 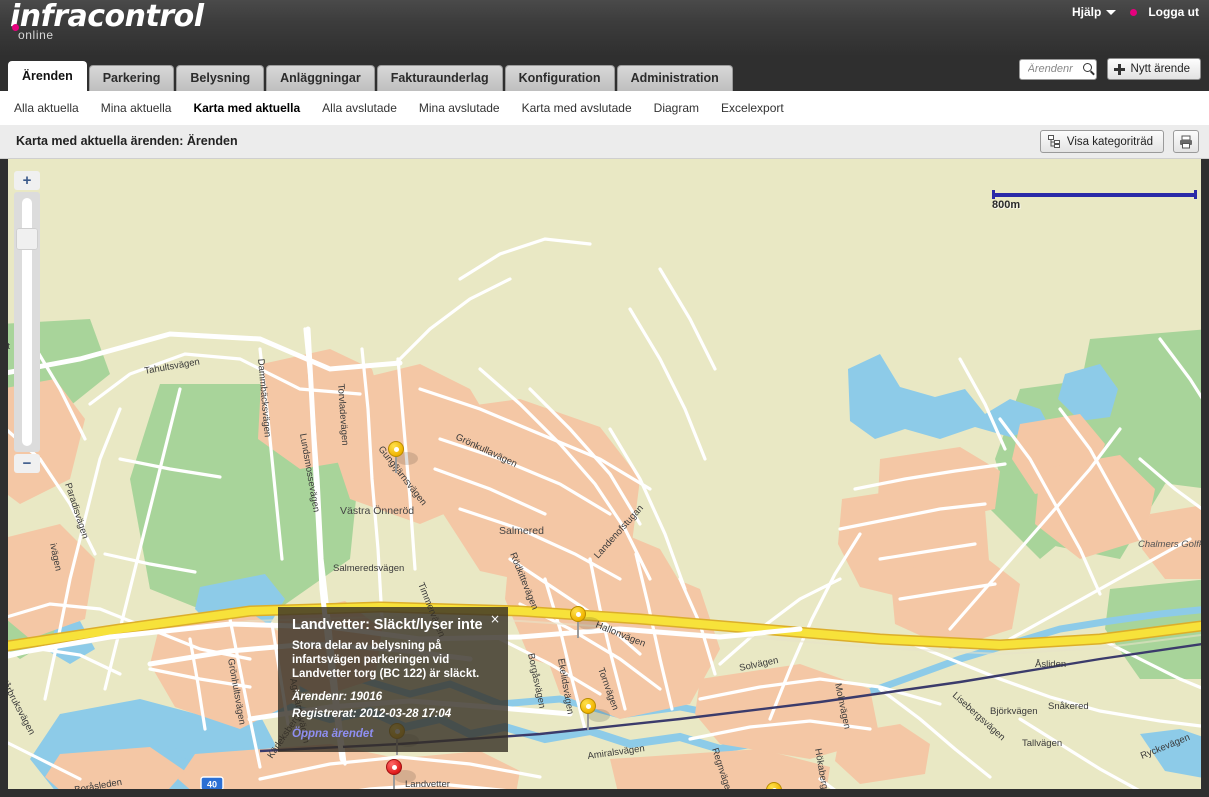 What do you see at coordinates (257, 108) in the screenshot?
I see `subnav-karta-med-aktuella: Karta med aktuella` at bounding box center [257, 108].